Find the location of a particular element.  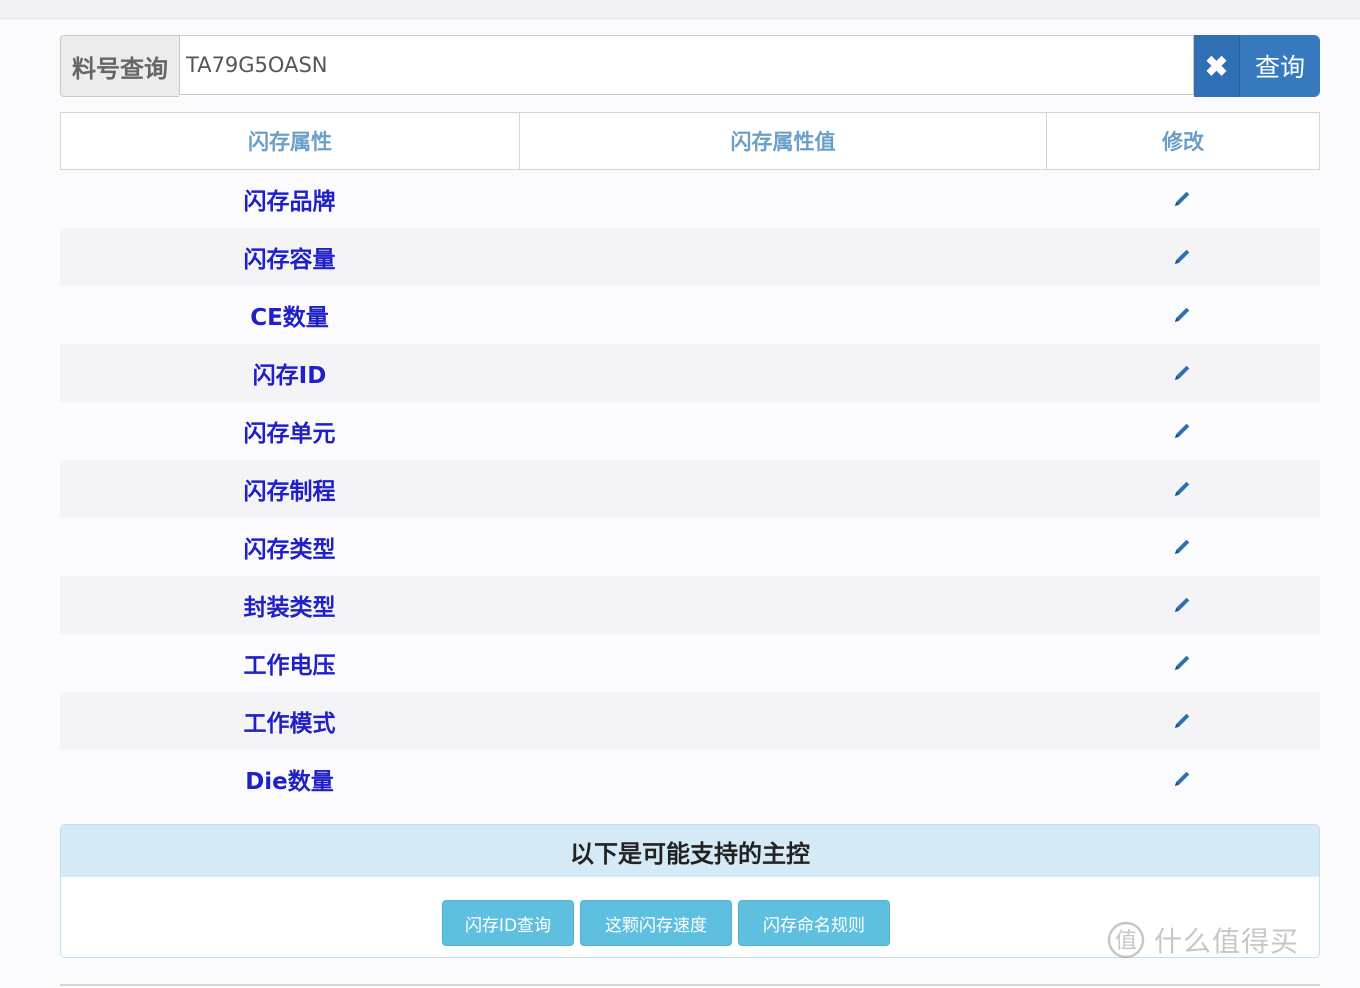

attribute-label: 闪存ID is located at coordinates (289, 376).